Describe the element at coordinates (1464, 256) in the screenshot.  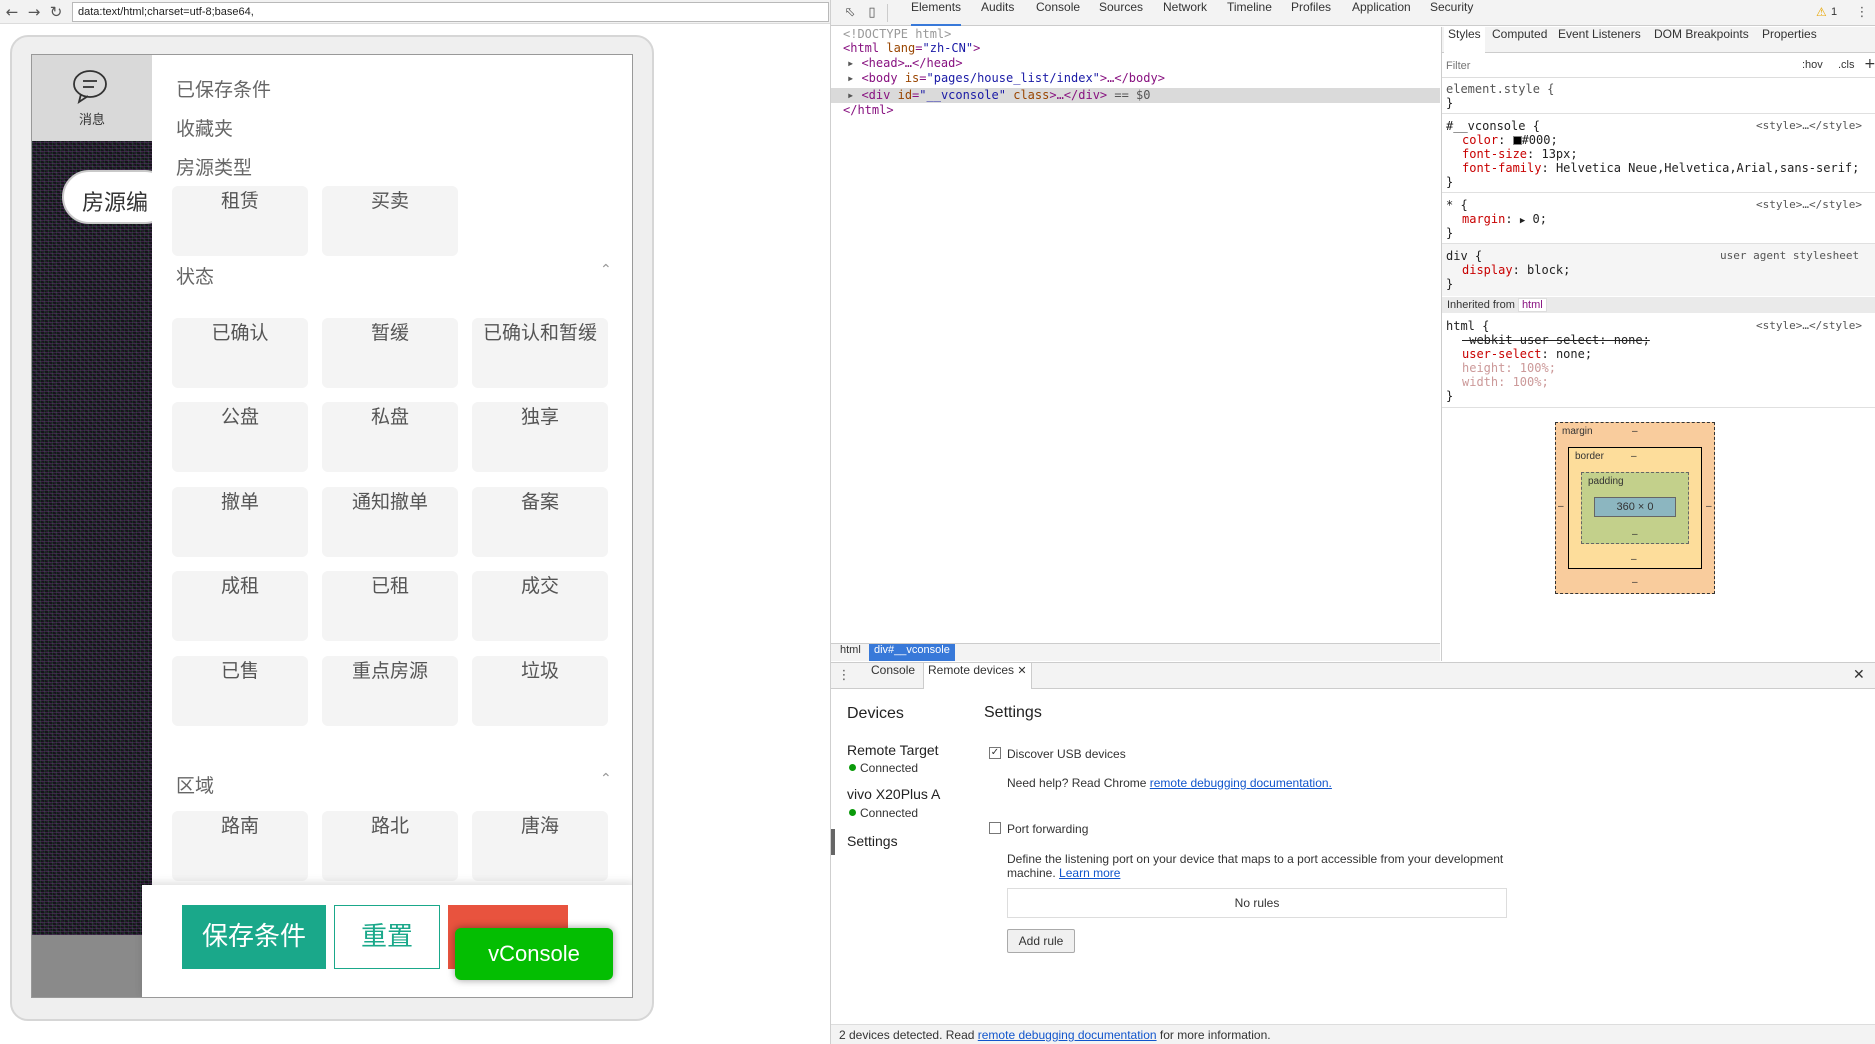
I see `div-rule-selector: div {` at that location.